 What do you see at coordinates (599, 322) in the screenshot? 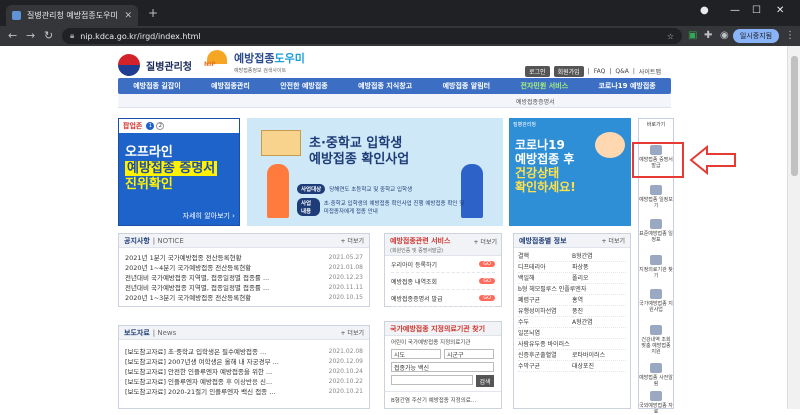
I see `disease-item: A형간염` at bounding box center [599, 322].